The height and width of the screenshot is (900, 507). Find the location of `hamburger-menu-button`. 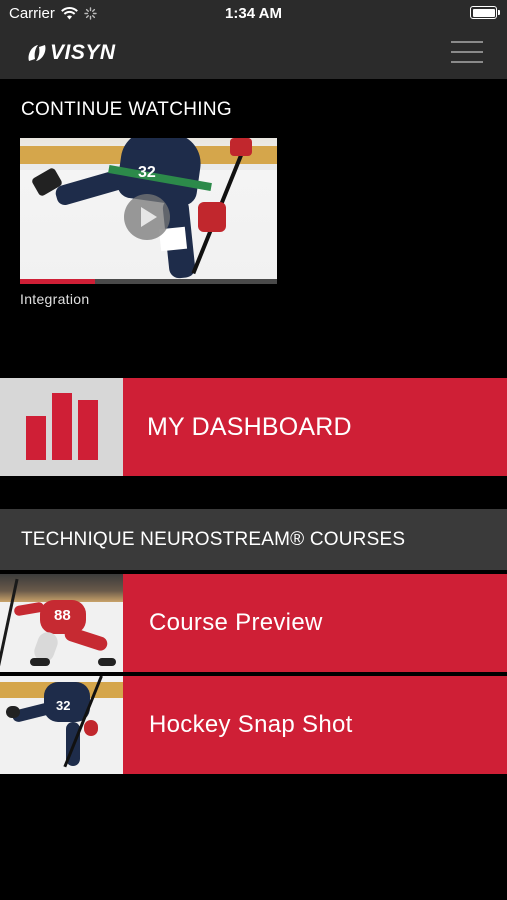

hamburger-menu-button is located at coordinates (467, 52).